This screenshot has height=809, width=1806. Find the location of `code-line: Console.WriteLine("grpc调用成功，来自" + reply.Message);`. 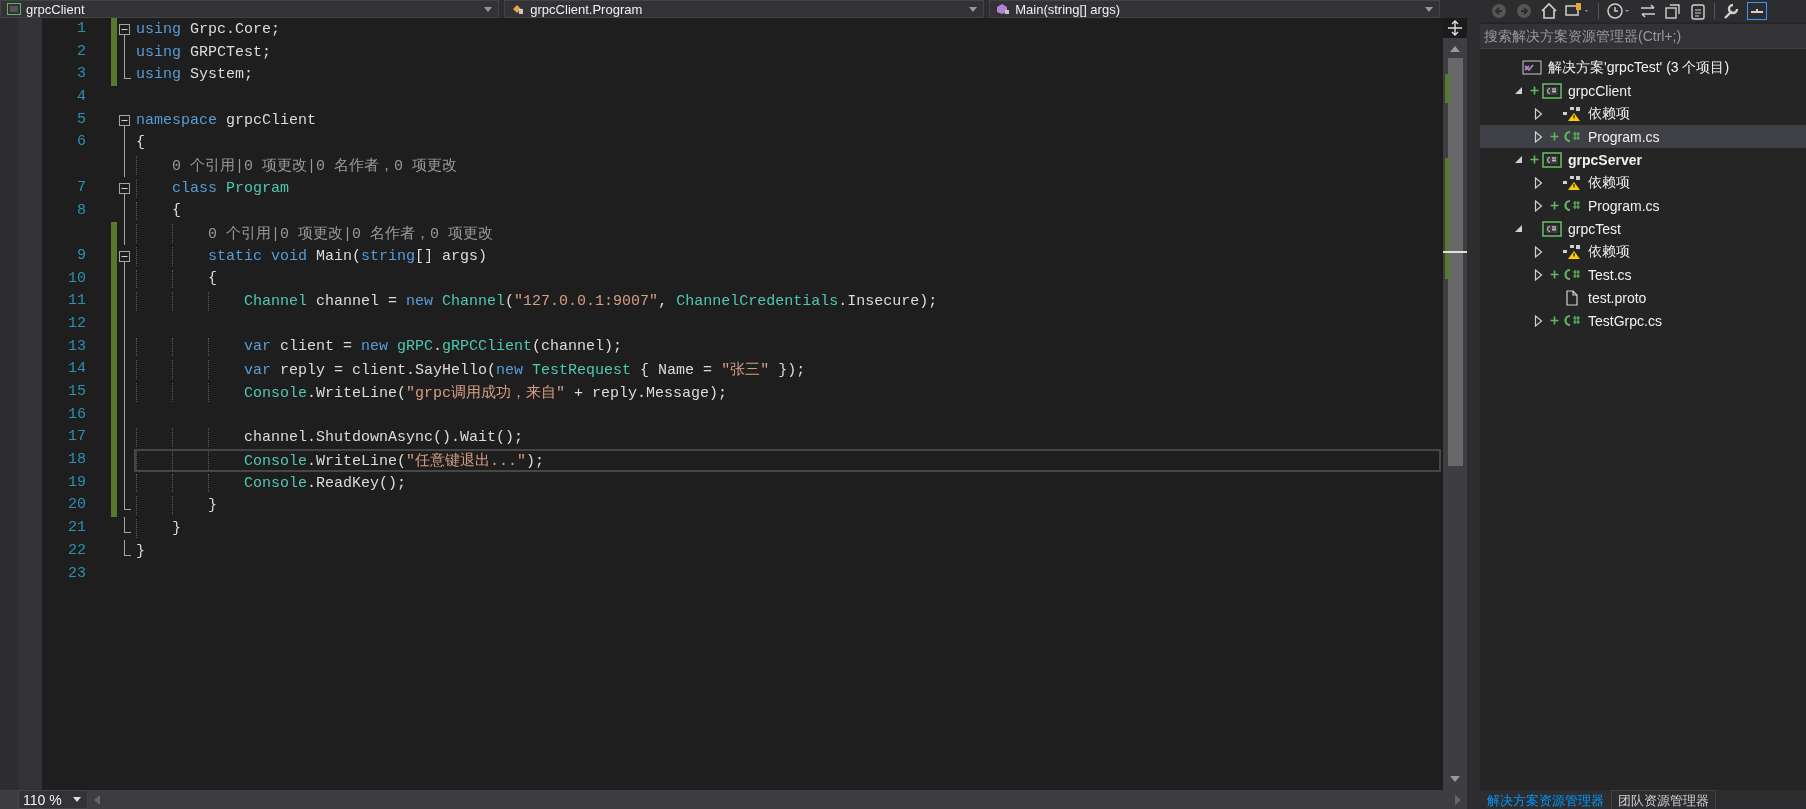

code-line: Console.WriteLine("grpc调用成功，来自" + reply.Message); is located at coordinates (486, 392).